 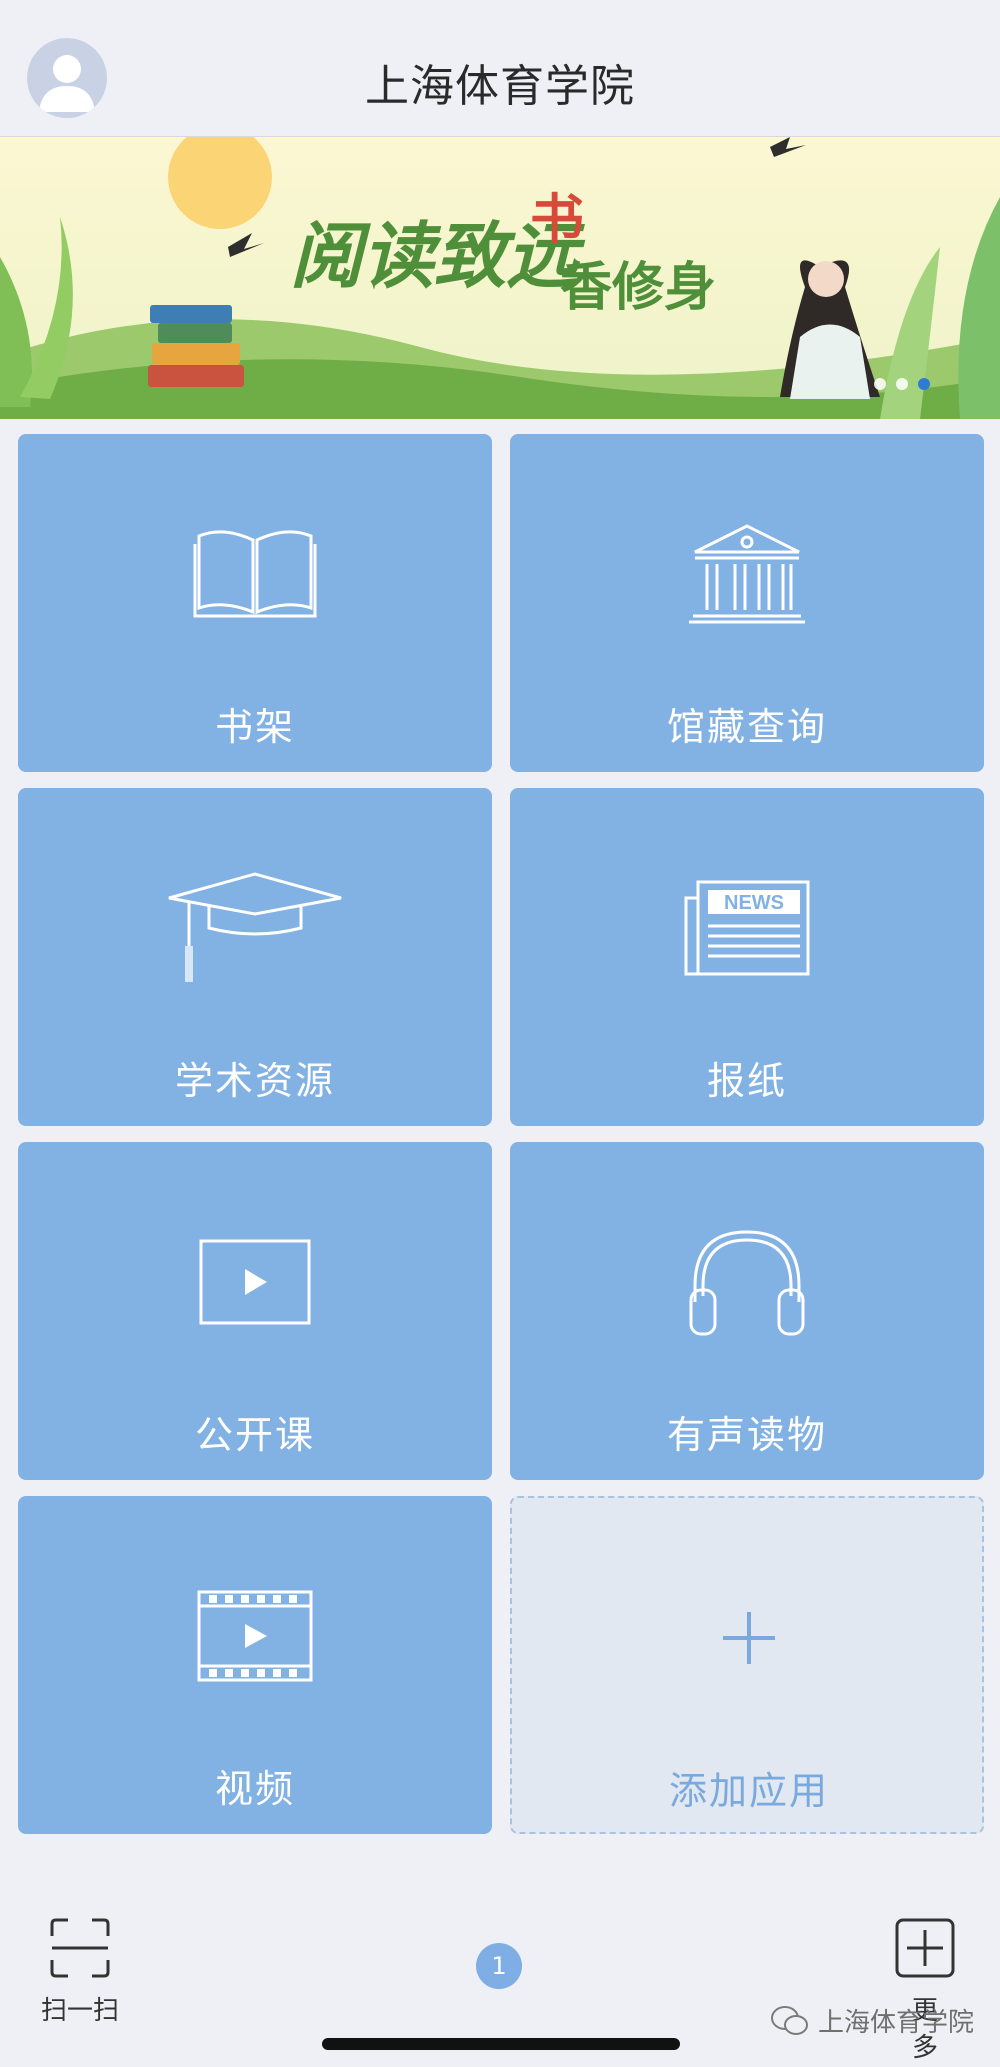 What do you see at coordinates (500, 278) in the screenshot?
I see `promo-banner: 阅读致远 书 香修身` at bounding box center [500, 278].